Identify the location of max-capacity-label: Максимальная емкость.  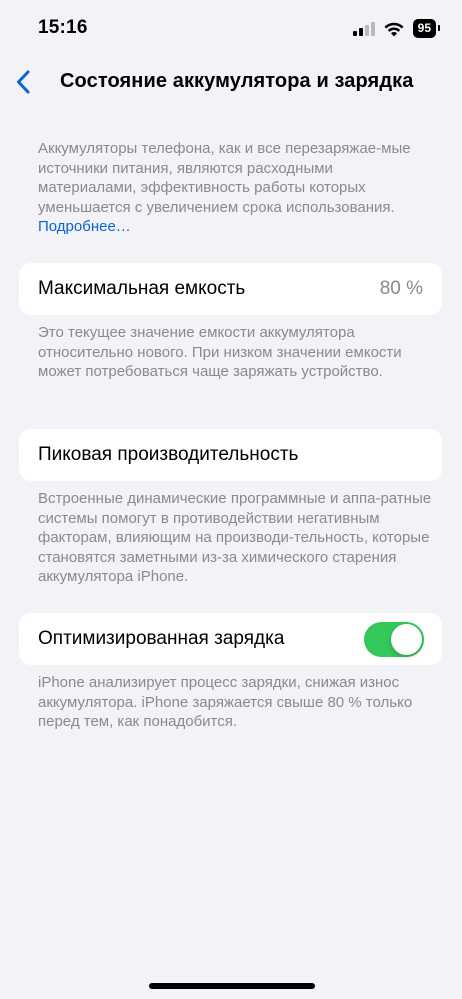
(142, 288).